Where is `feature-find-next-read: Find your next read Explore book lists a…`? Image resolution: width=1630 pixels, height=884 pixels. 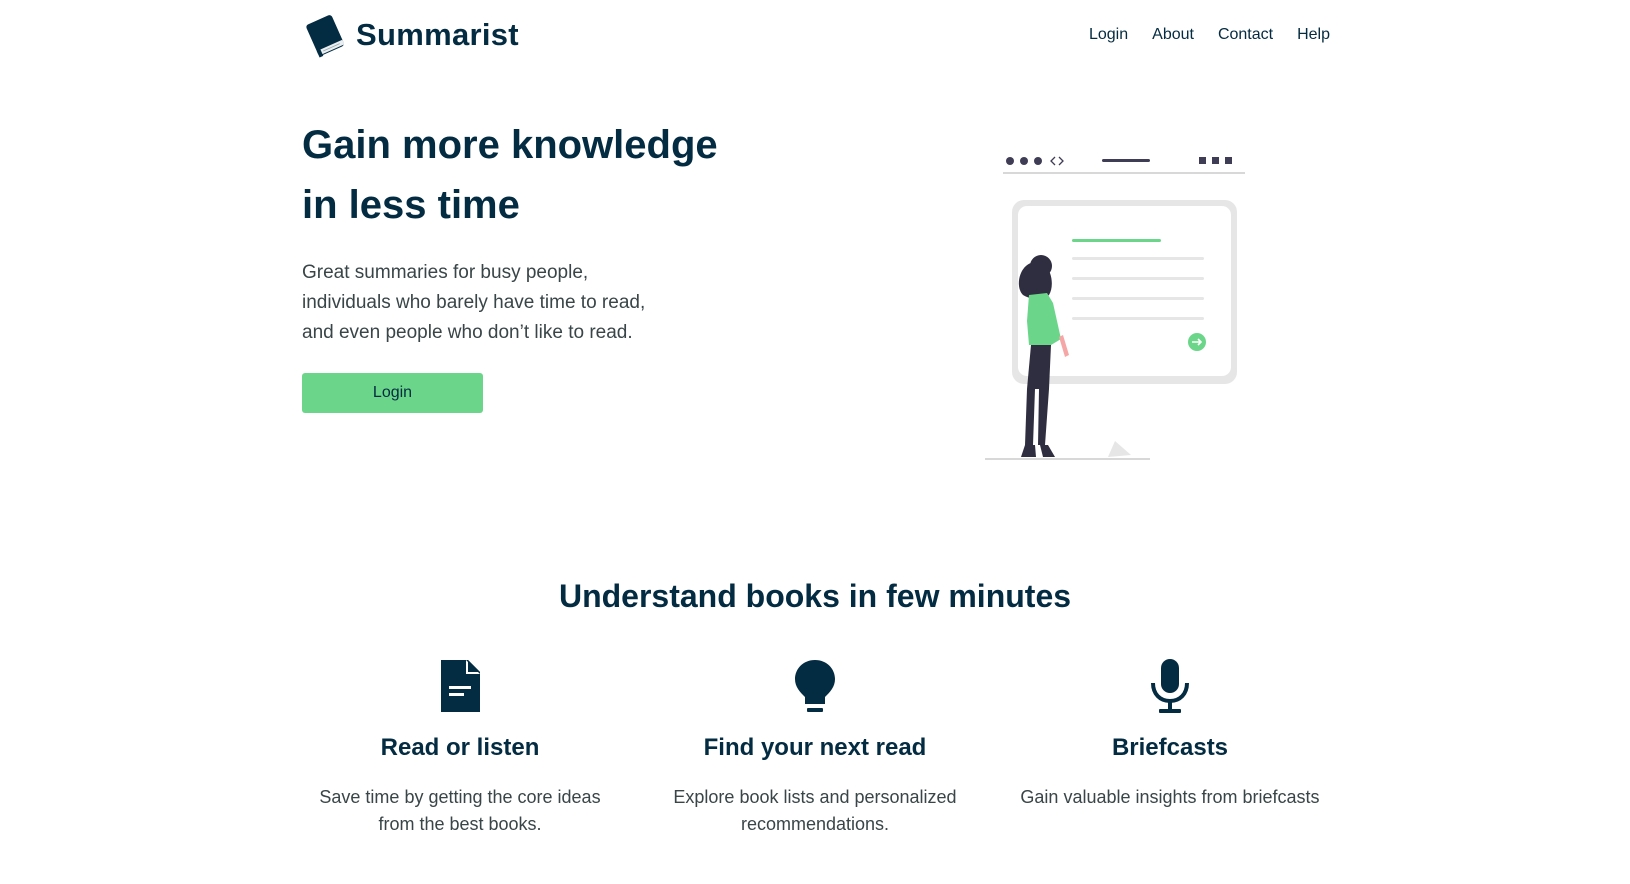
feature-find-next-read: Find your next read Explore book lists a… is located at coordinates (815, 747).